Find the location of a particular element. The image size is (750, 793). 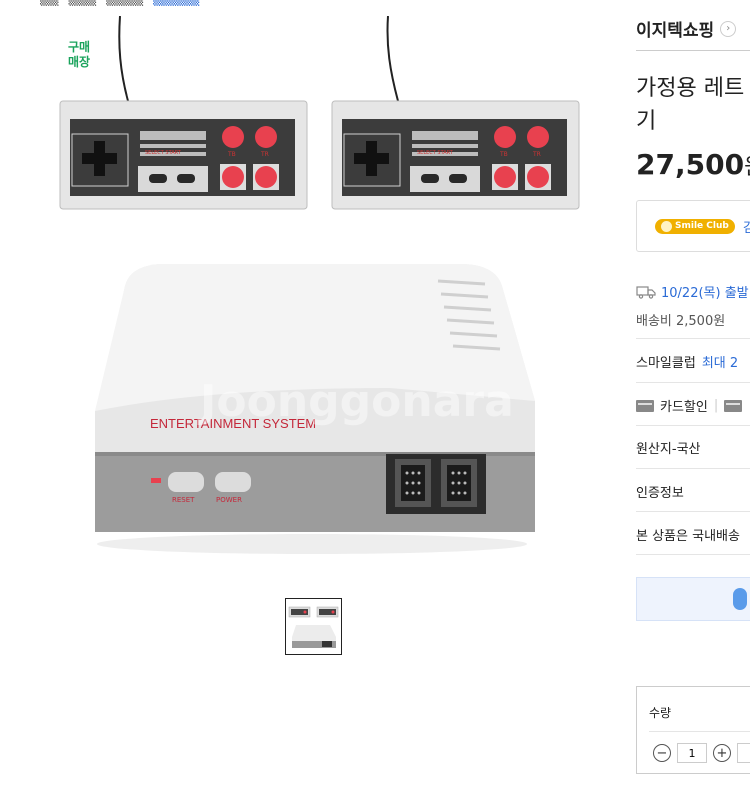

svg-text: POWER is located at coordinates (229, 500).